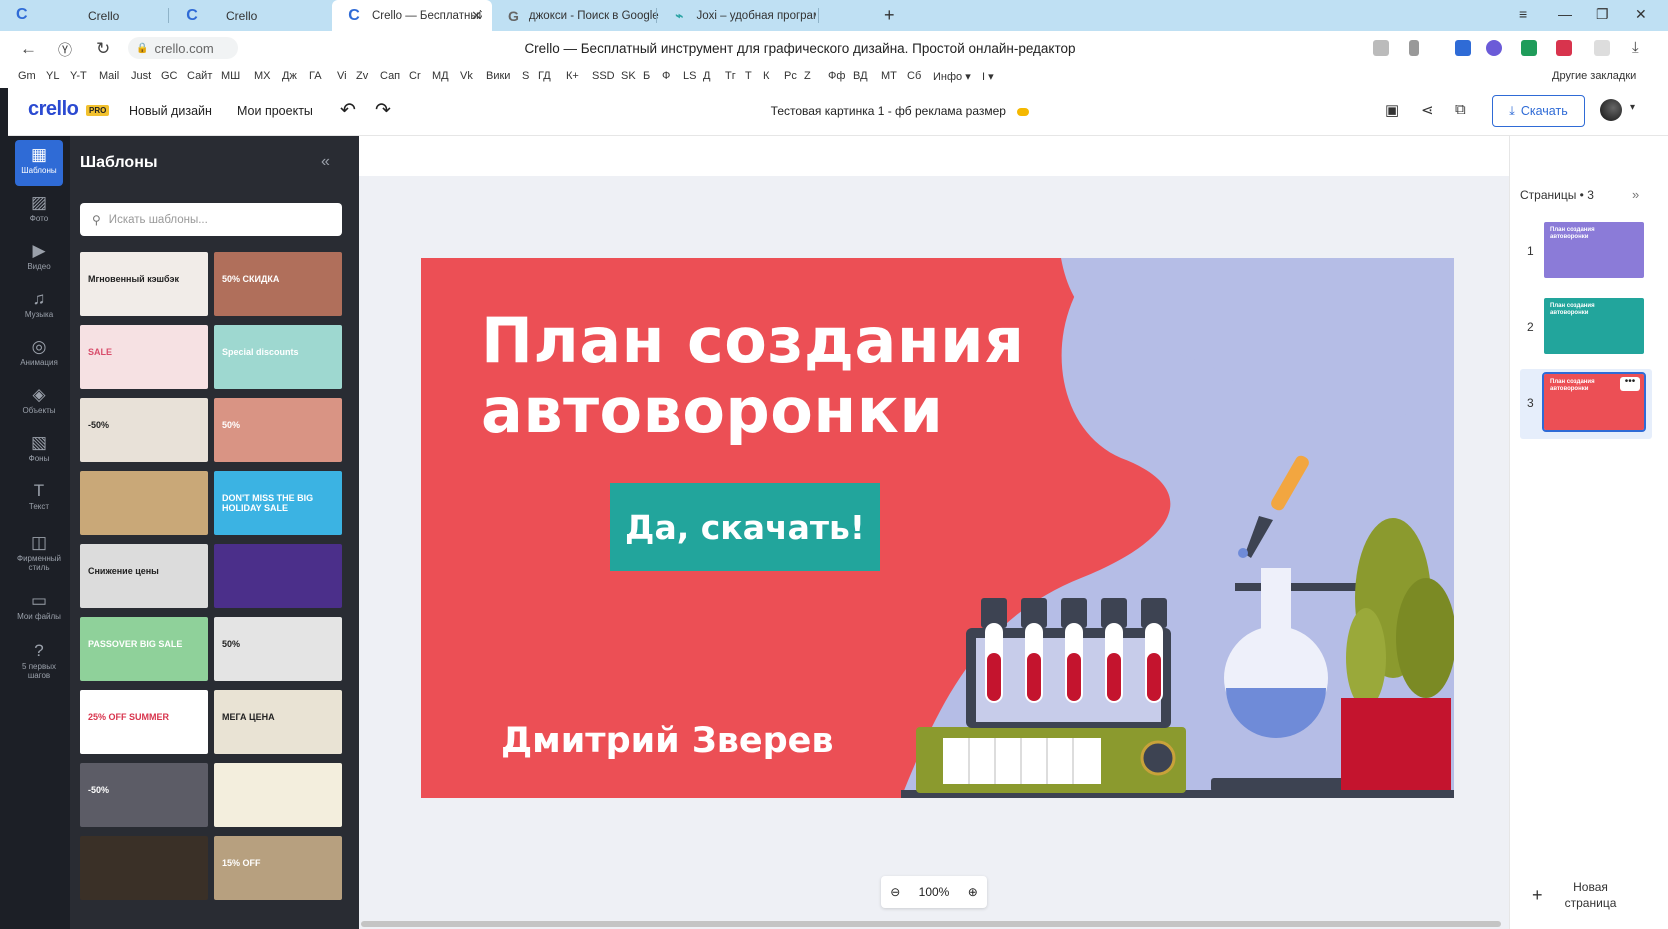  Describe the element at coordinates (498, 76) in the screenshot. I see `bookmark-item: Вики` at that location.